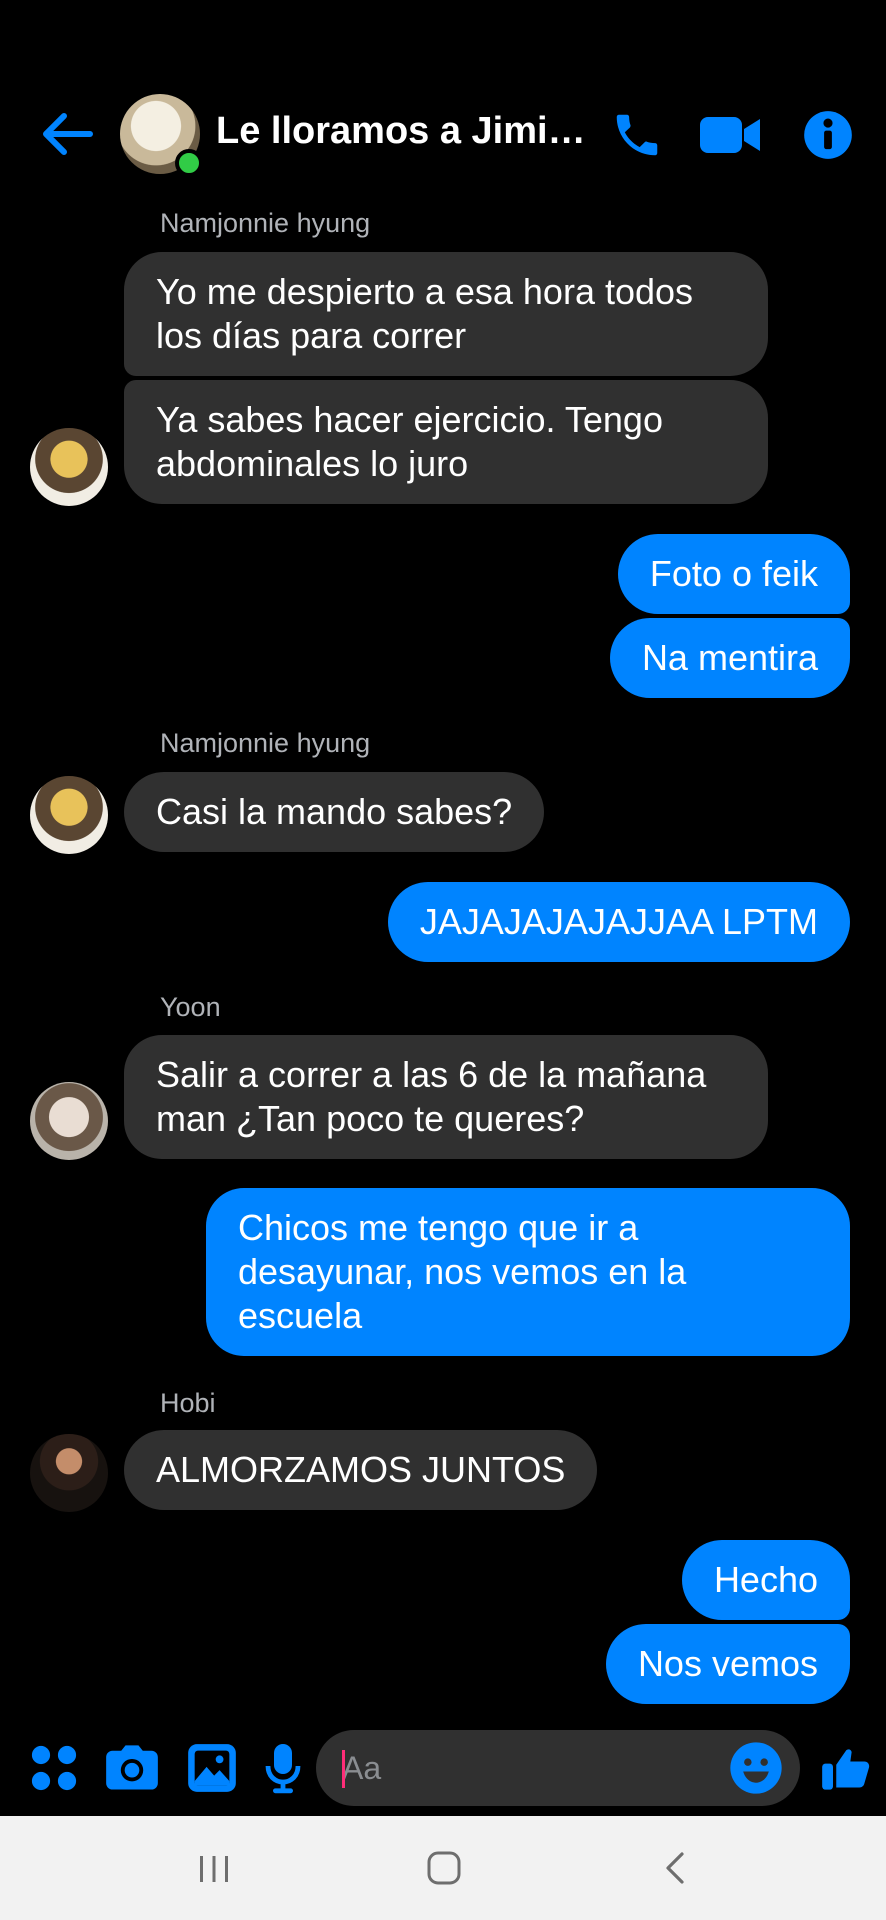  I want to click on message-text: ALMORZAMOS JUNTOS, so click(361, 1469).